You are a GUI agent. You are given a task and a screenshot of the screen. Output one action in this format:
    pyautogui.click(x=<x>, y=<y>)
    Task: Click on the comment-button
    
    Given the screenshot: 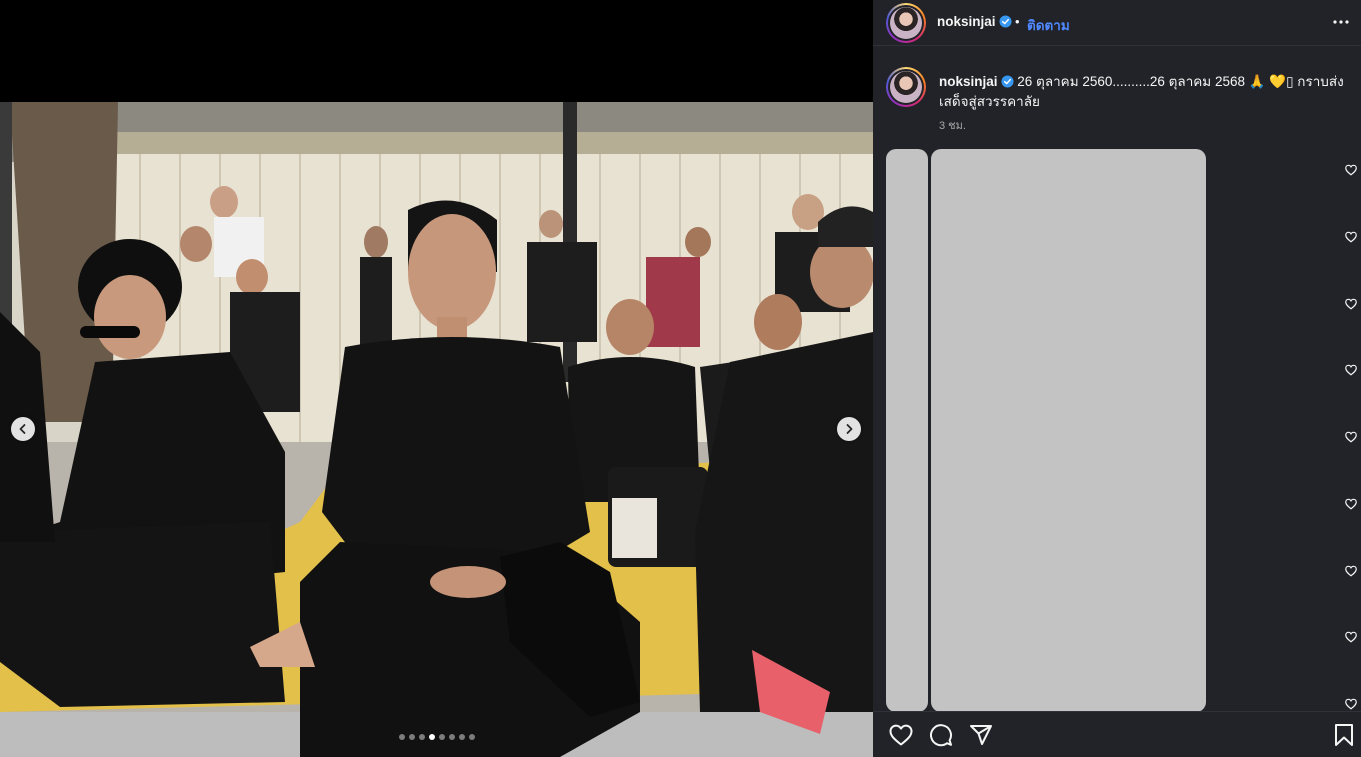 What is the action you would take?
    pyautogui.click(x=941, y=735)
    